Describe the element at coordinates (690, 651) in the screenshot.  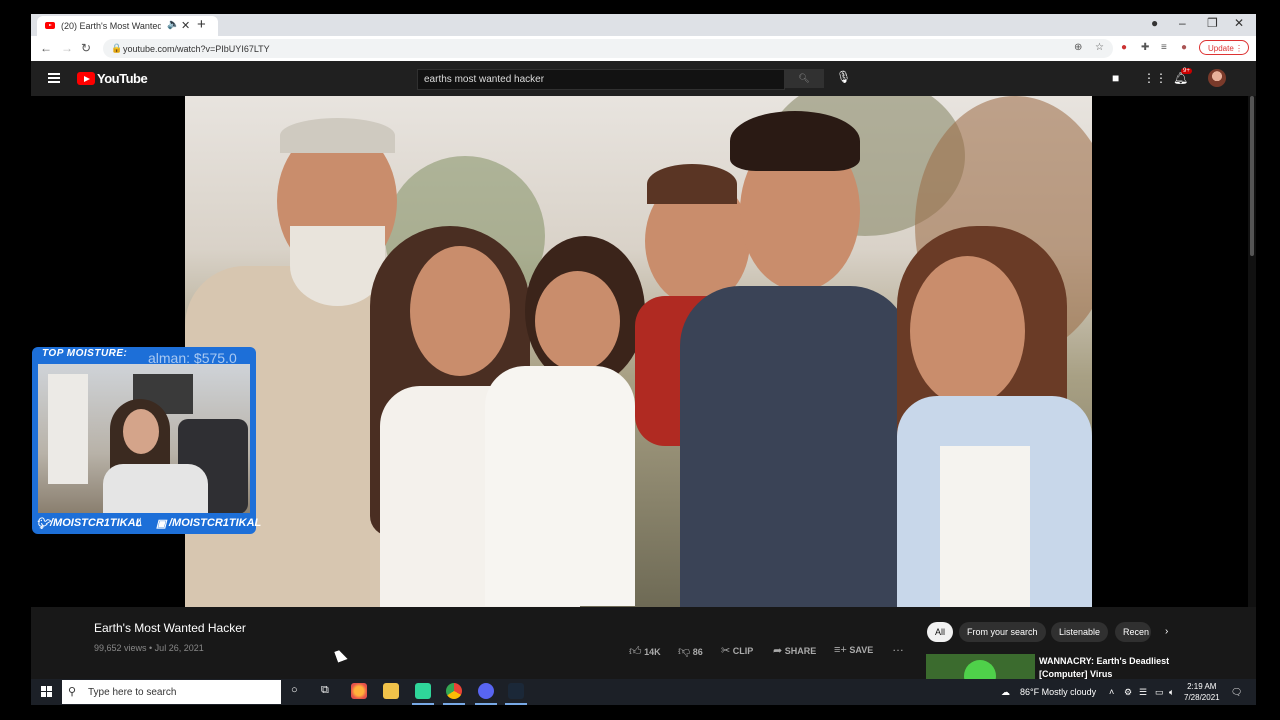
I see `dislike-button: 👎︎ 86` at that location.